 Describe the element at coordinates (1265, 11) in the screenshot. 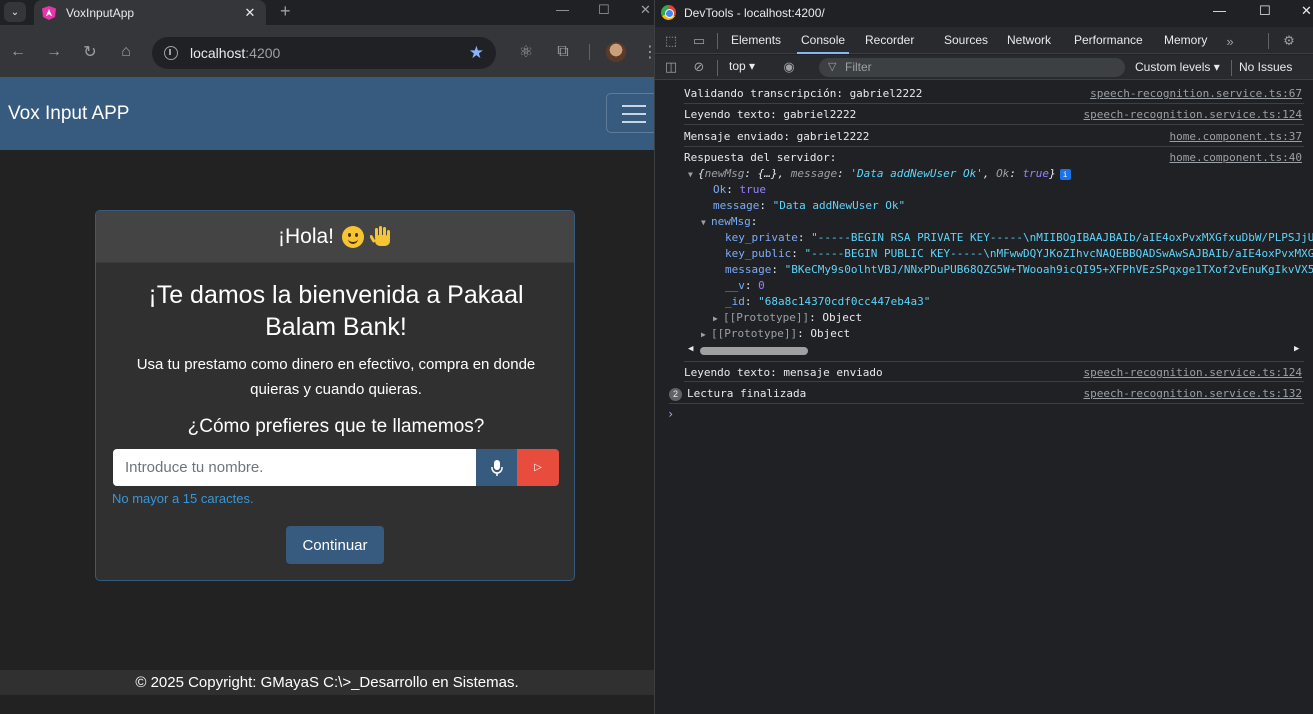

I see `devtools-maximize-icon: ☐` at that location.